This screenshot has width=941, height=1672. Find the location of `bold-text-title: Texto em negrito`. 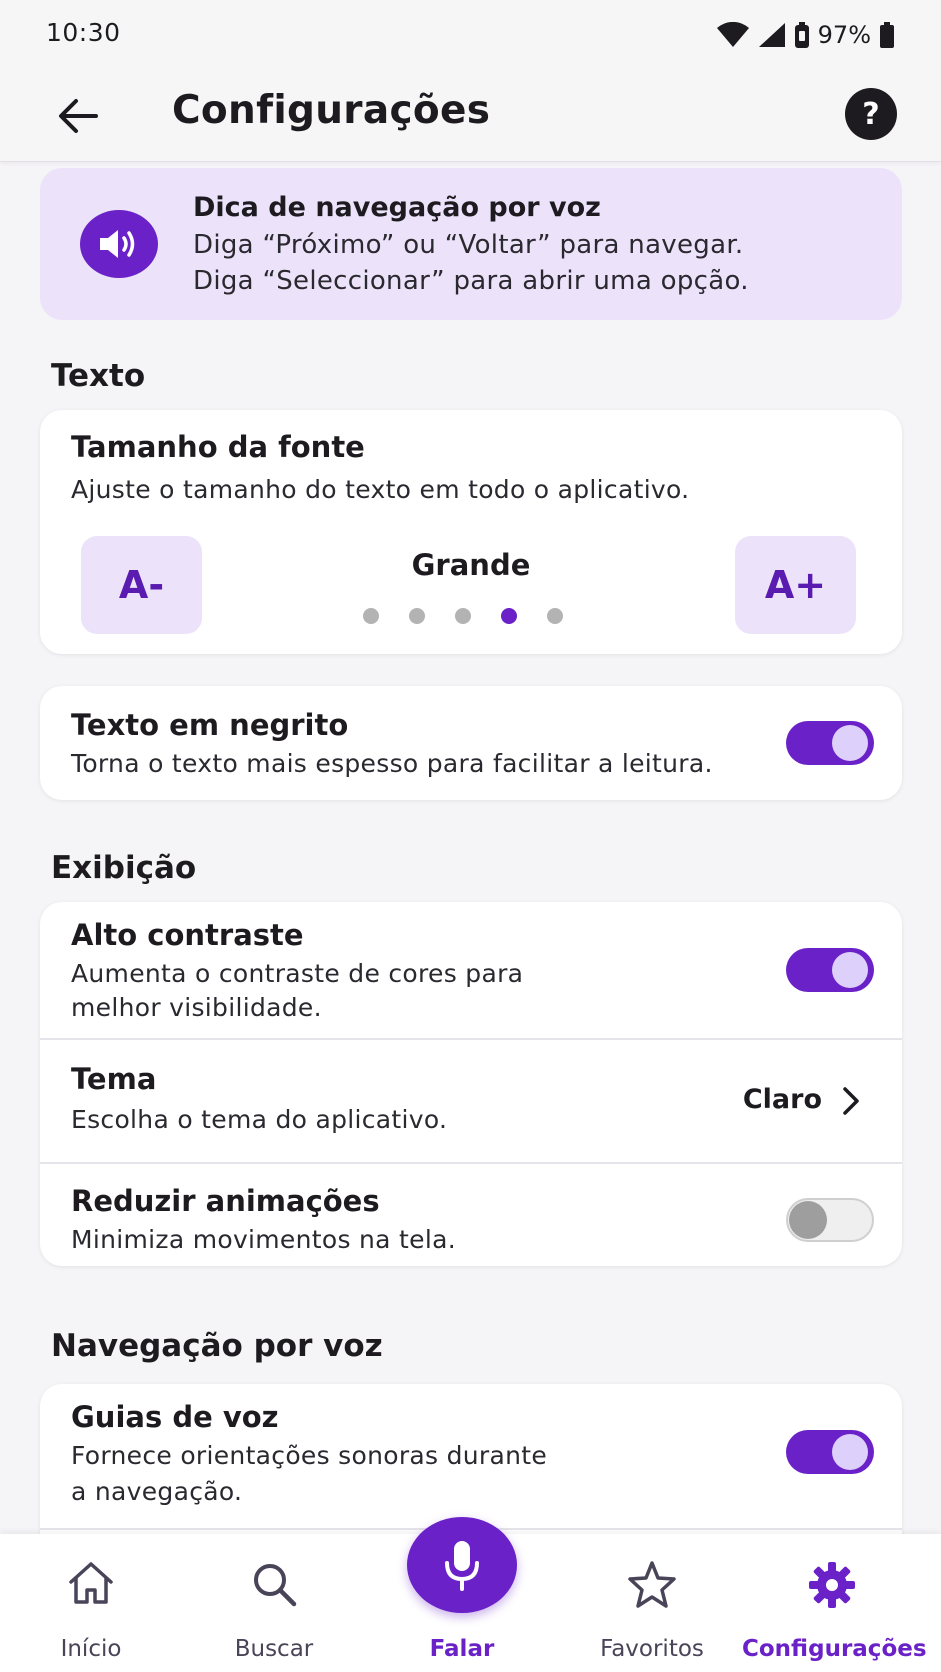

bold-text-title: Texto em negrito is located at coordinates (210, 725).